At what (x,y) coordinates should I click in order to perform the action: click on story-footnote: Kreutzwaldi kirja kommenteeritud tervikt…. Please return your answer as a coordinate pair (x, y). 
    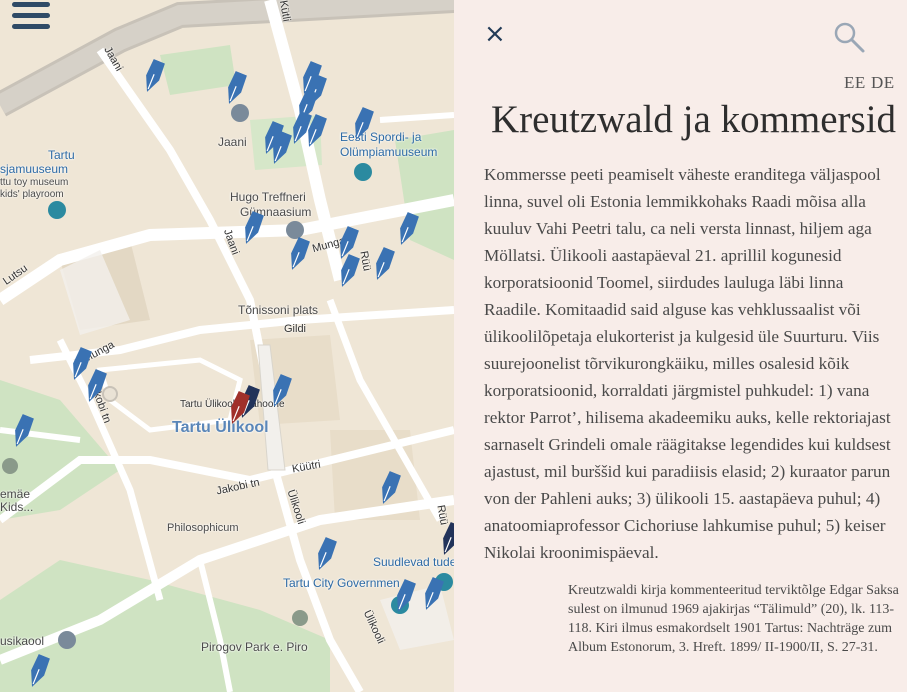
    Looking at the image, I should click on (733, 619).